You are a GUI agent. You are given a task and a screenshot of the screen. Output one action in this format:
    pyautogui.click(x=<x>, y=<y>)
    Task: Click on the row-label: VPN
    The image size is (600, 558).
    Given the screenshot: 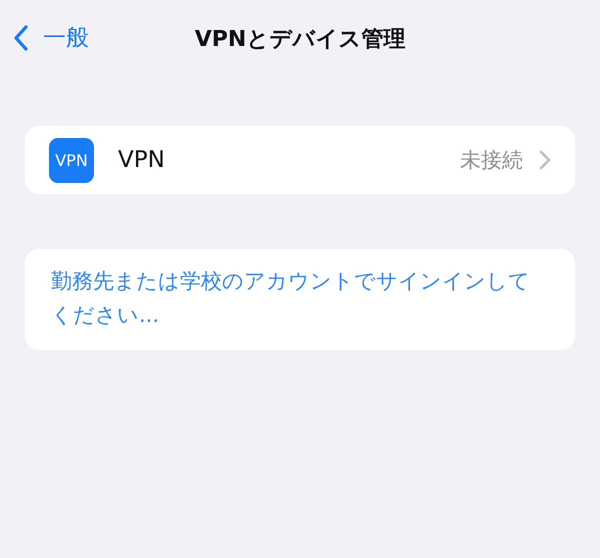 What is the action you would take?
    pyautogui.click(x=142, y=160)
    